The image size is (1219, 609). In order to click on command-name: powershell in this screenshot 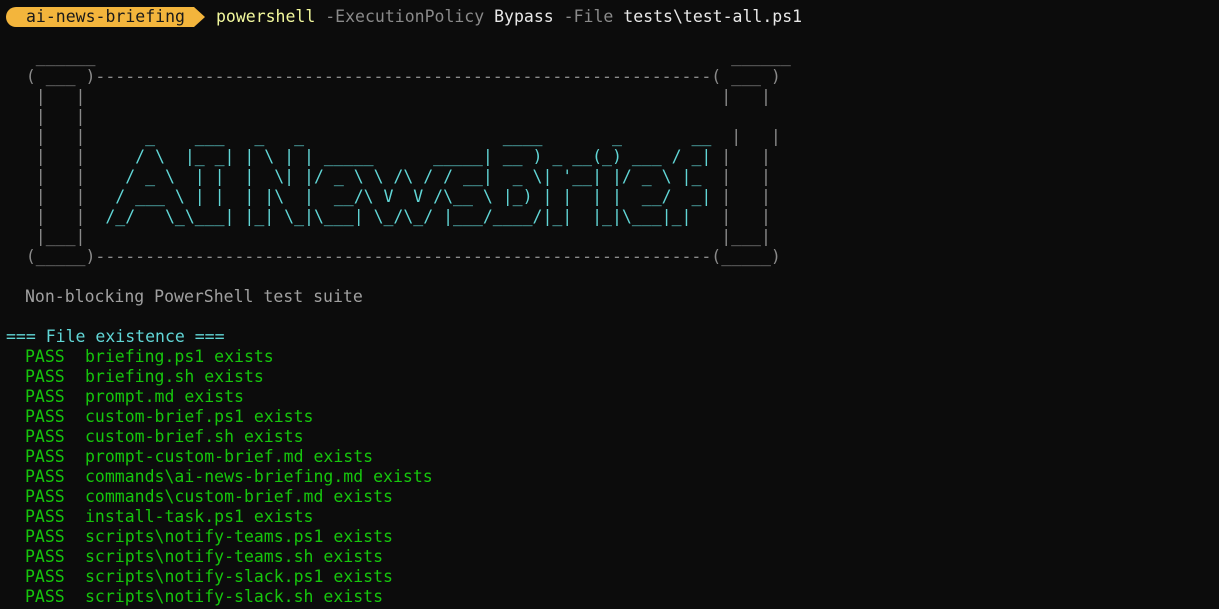, I will do `click(265, 16)`.